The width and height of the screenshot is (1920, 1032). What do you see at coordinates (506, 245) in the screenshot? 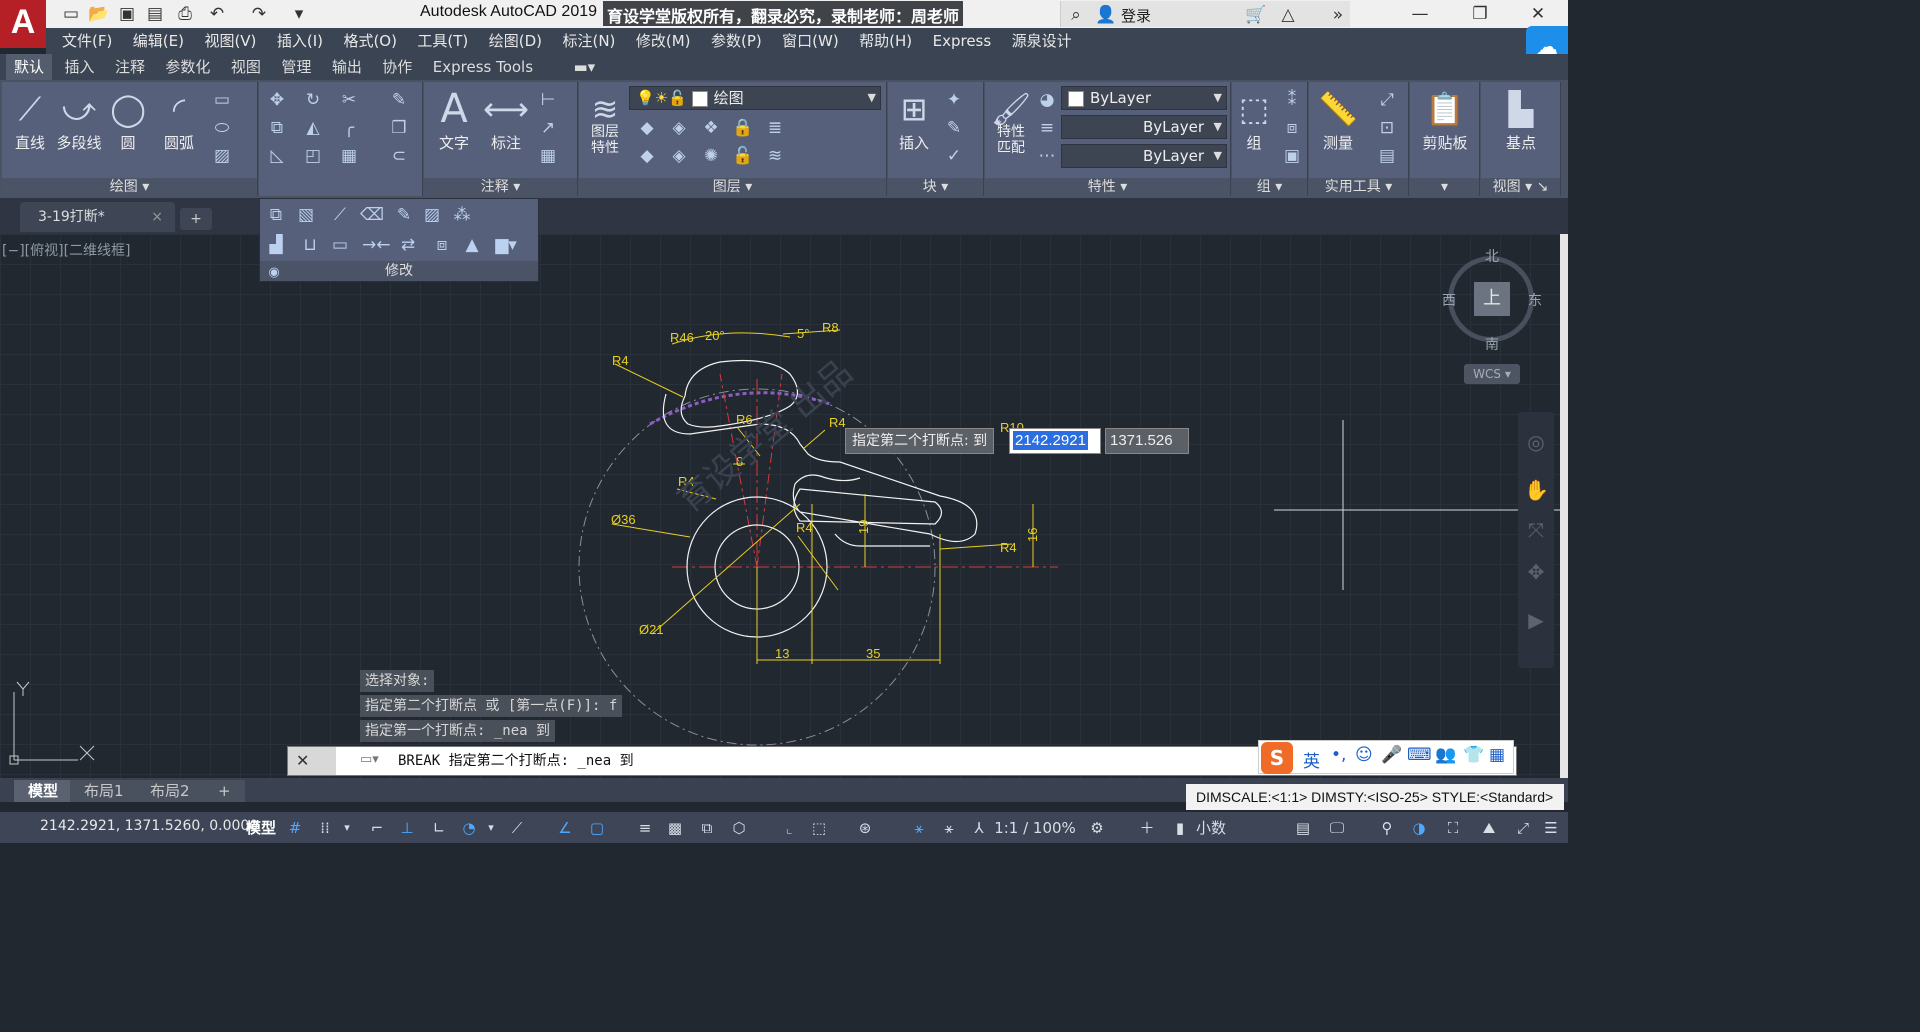
I see `bring-to-front-icon: ▆▾` at bounding box center [506, 245].